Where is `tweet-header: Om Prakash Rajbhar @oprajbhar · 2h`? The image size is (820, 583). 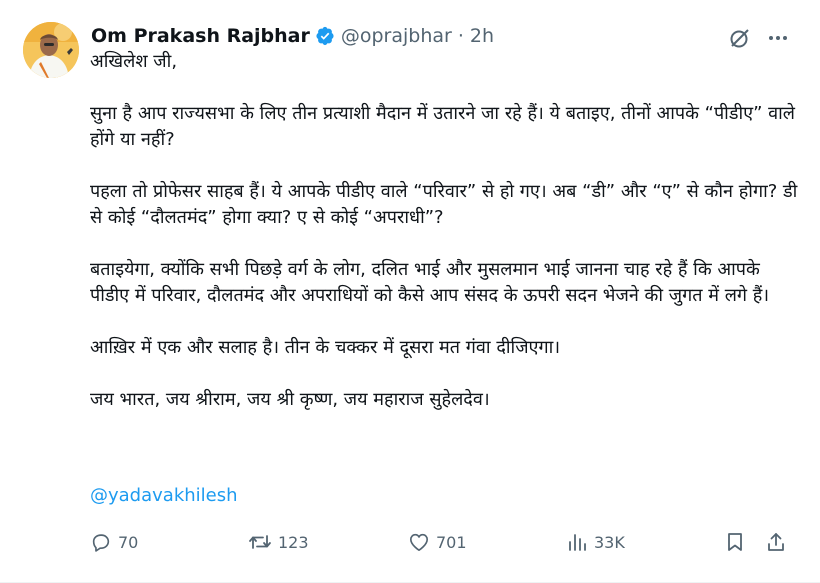 tweet-header: Om Prakash Rajbhar @oprajbhar · 2h is located at coordinates (292, 36).